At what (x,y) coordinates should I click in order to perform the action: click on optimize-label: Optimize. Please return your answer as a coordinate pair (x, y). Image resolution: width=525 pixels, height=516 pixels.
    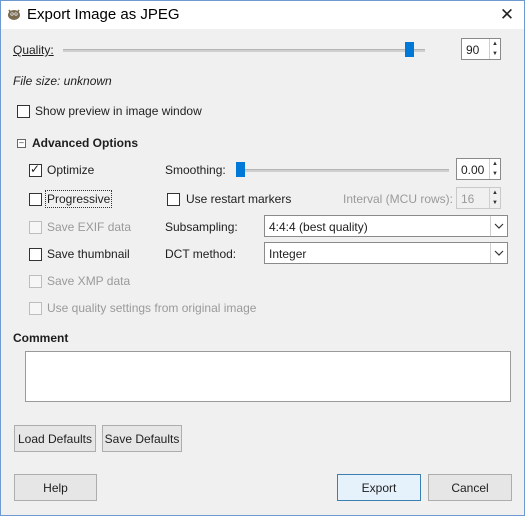
    Looking at the image, I should click on (70, 170).